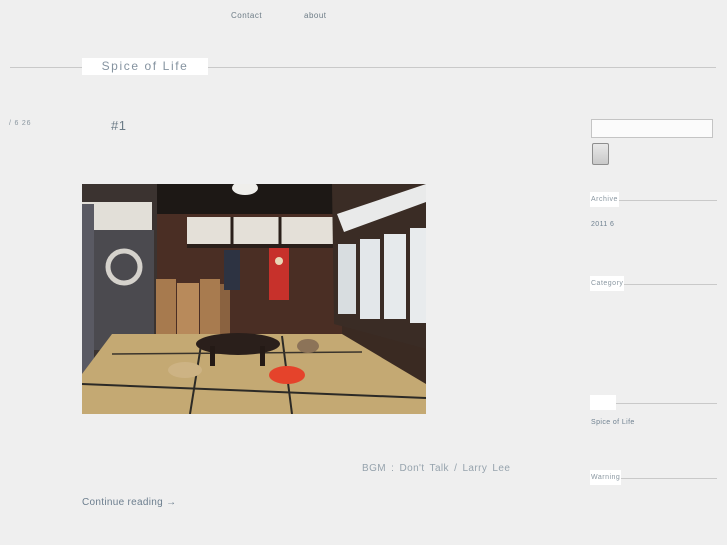  What do you see at coordinates (118, 125) in the screenshot?
I see `post-title: #1` at bounding box center [118, 125].